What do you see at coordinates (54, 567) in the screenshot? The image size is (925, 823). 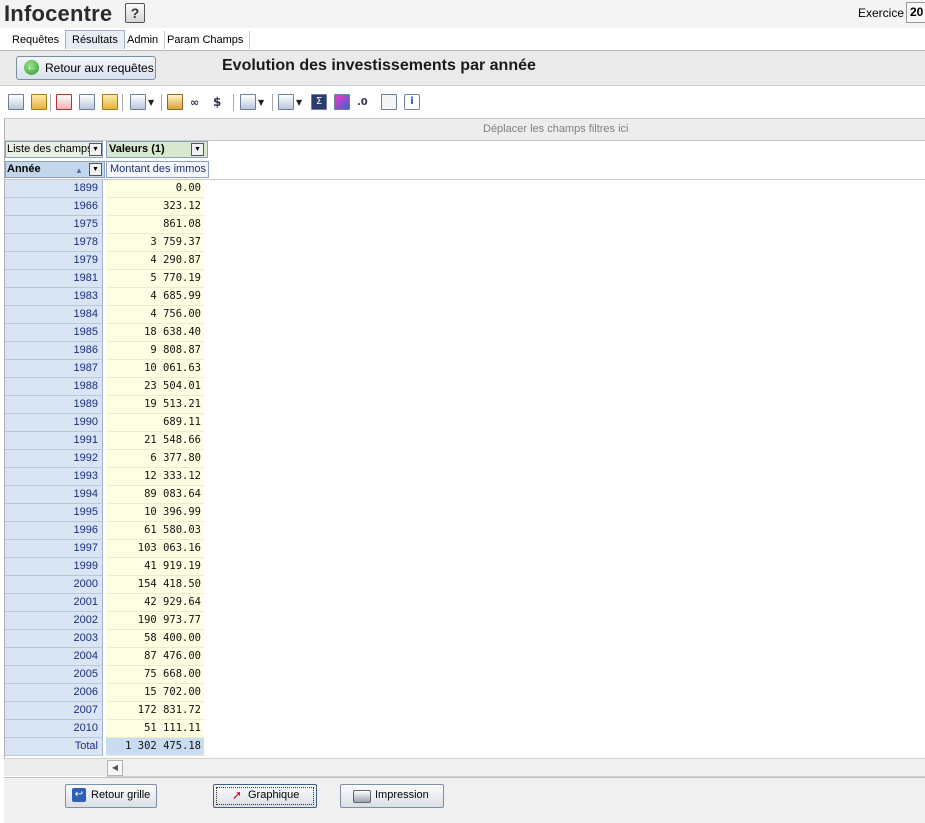 I see `year-cell: 1999` at bounding box center [54, 567].